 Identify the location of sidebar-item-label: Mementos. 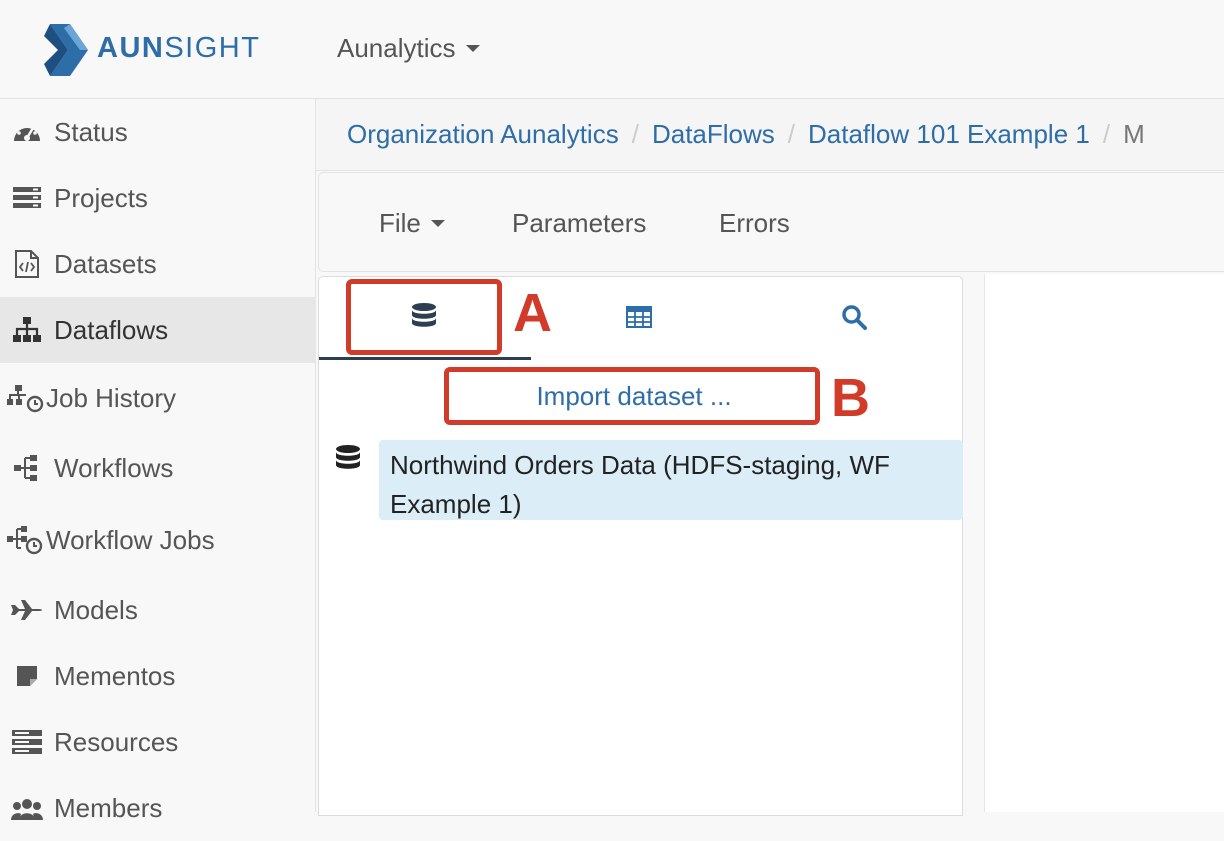
(115, 675).